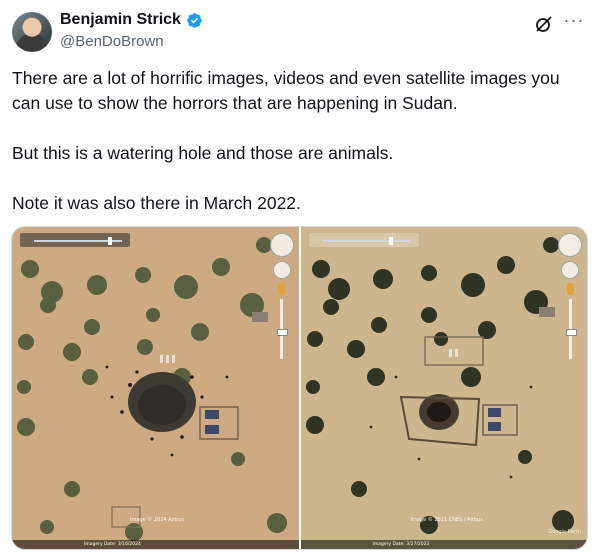 This screenshot has height=554, width=600. I want to click on status-bar: Imagery Date: 3/16/2024, so click(155, 544).